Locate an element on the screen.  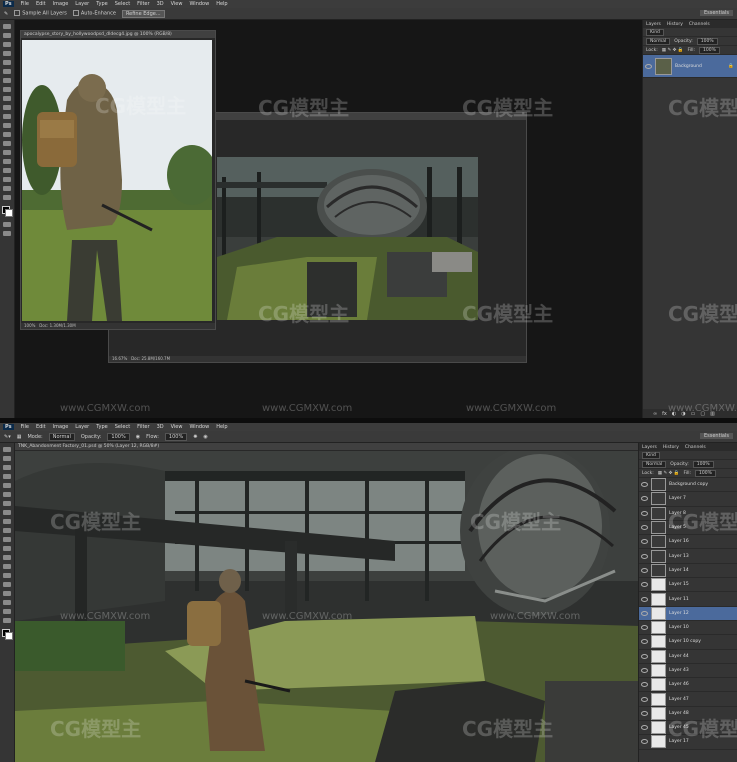
brush-tool-icon is located at coordinates (7, 89).